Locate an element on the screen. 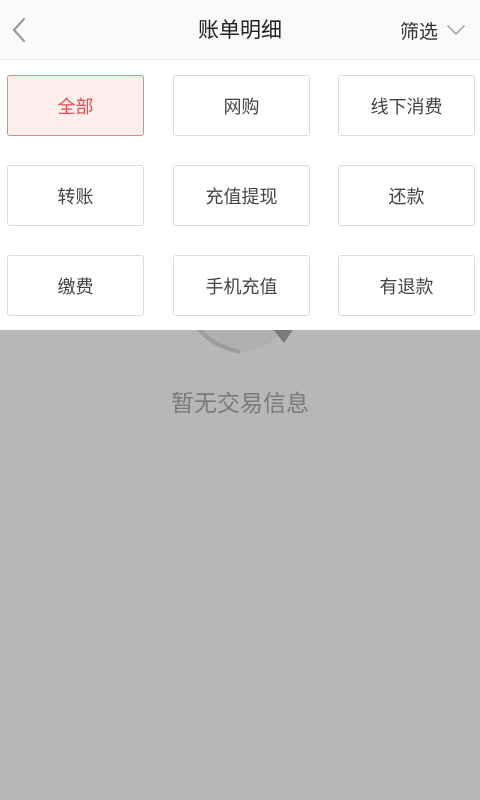 This screenshot has width=480, height=800. filter-option-refunded: 有退款 is located at coordinates (406, 285).